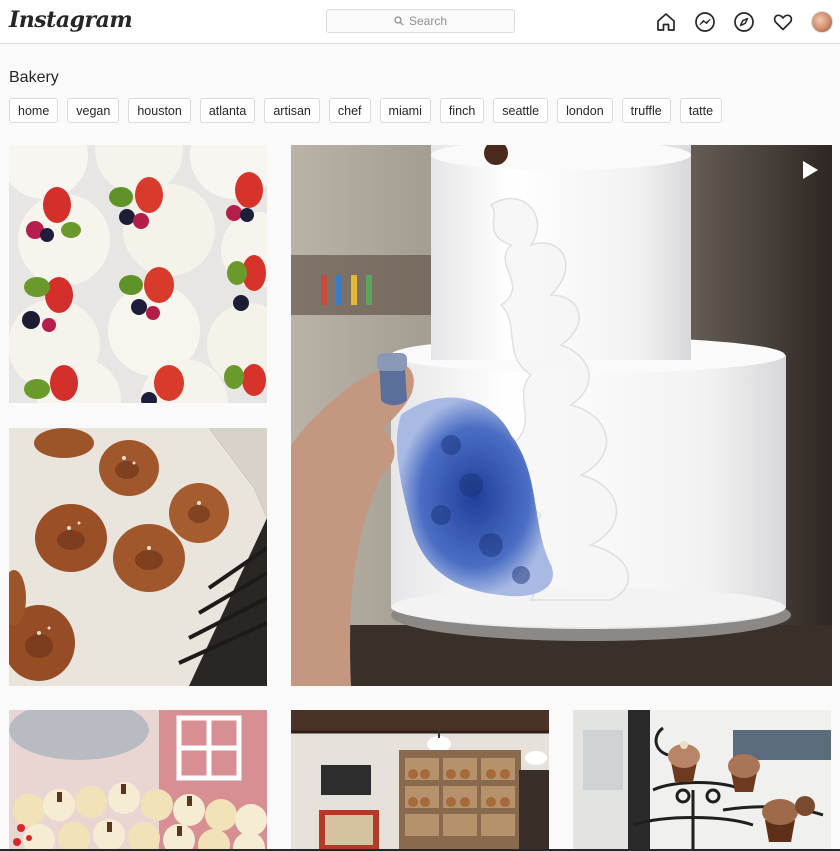 The width and height of the screenshot is (840, 851). What do you see at coordinates (462, 110) in the screenshot?
I see `tag-chip: finch` at bounding box center [462, 110].